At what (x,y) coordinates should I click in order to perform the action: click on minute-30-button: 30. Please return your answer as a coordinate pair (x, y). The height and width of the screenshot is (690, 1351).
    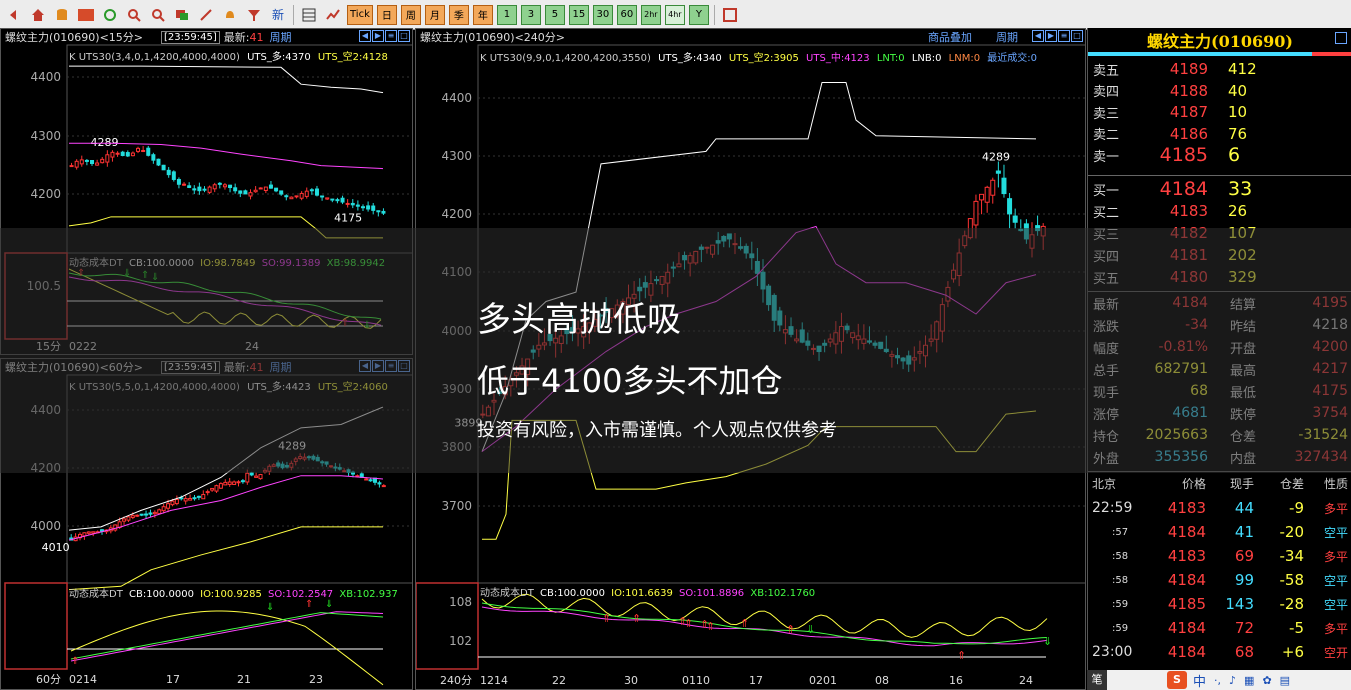
    Looking at the image, I should click on (602, 14).